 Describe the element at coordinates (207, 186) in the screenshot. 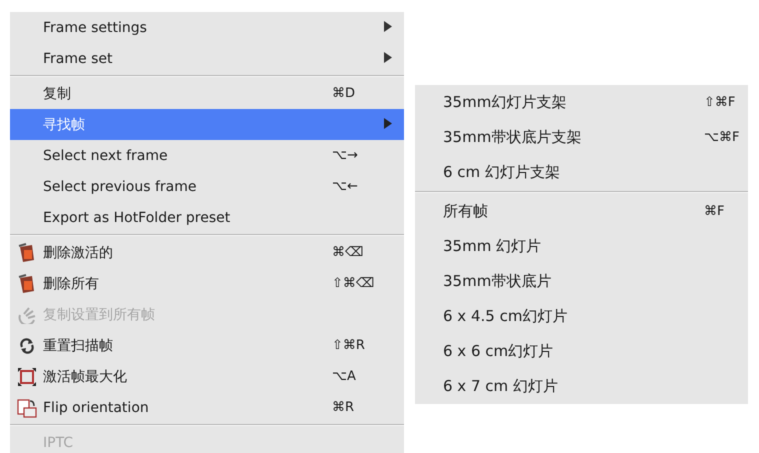

I see `menu-item: Select previous frame ⌥←` at that location.